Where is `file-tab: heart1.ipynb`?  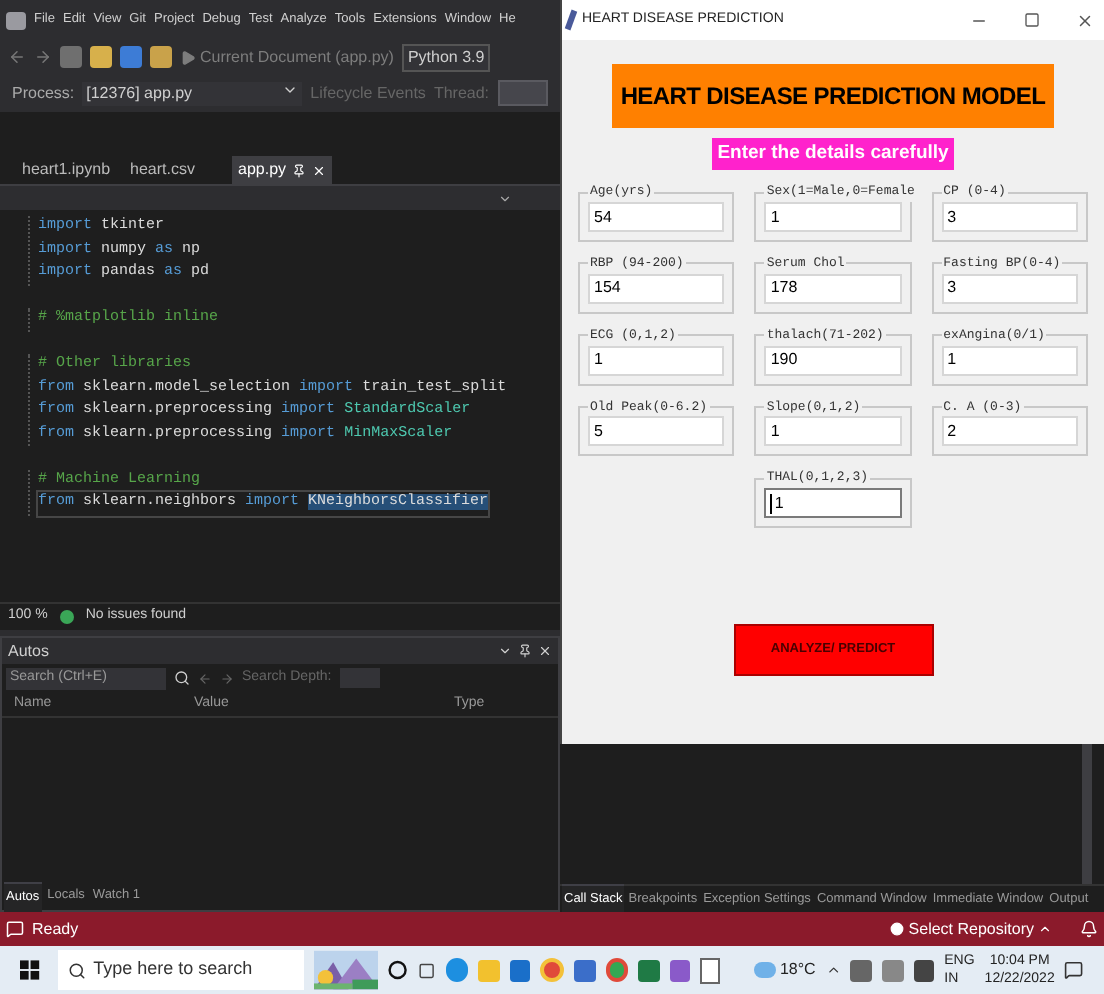
file-tab: heart1.ipynb is located at coordinates (66, 170).